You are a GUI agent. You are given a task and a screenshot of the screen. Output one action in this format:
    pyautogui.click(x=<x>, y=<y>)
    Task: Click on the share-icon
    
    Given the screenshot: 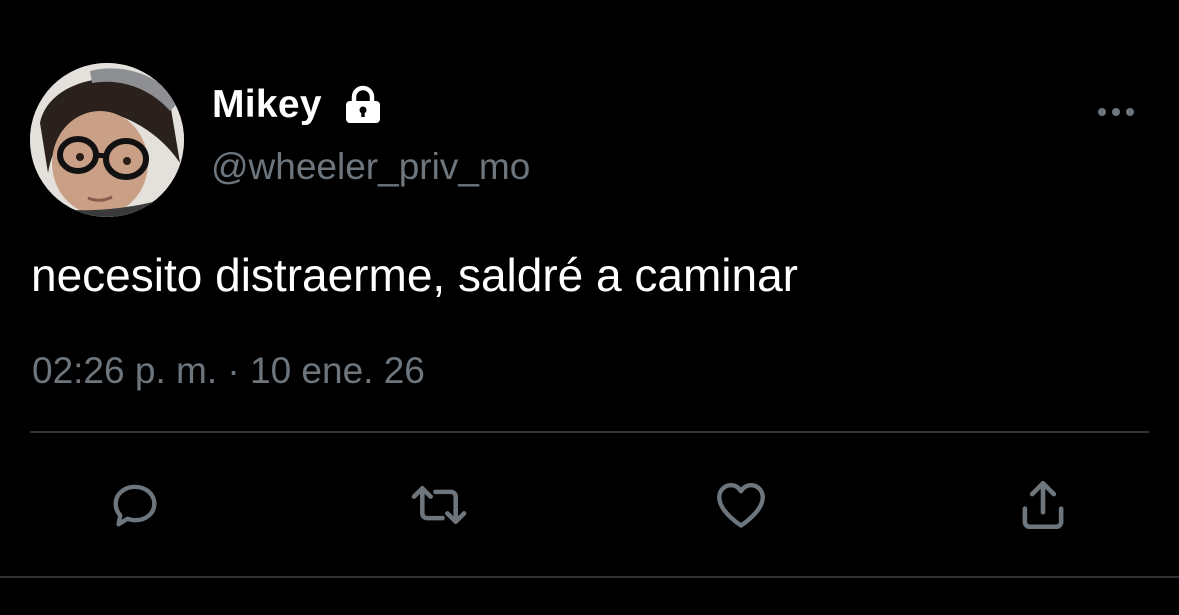 What is the action you would take?
    pyautogui.click(x=1043, y=505)
    